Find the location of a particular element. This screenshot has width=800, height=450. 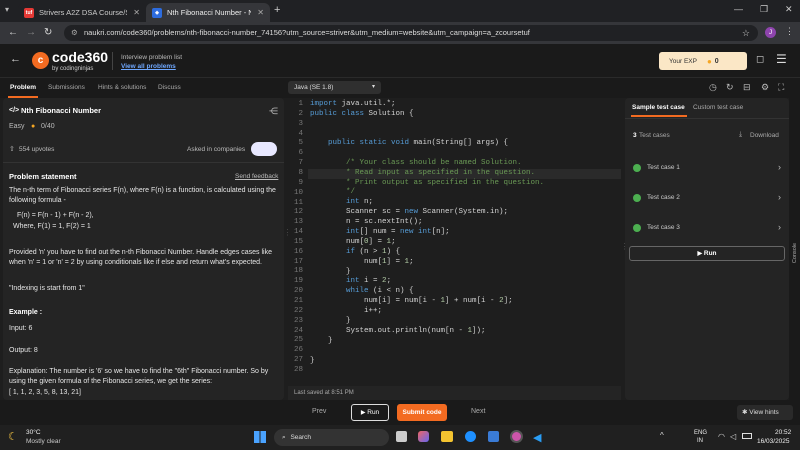

console-side-tab: Console is located at coordinates (794, 249).